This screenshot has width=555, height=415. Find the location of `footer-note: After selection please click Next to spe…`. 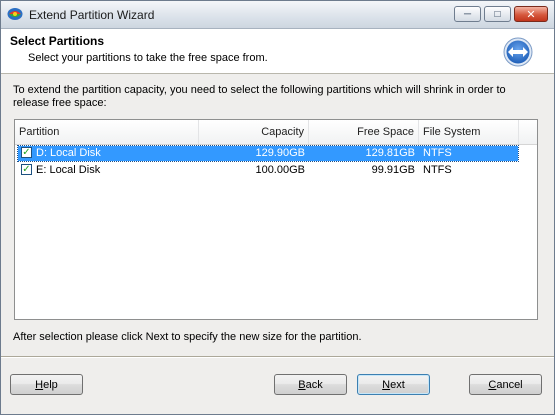

footer-note: After selection please click Next to spe… is located at coordinates (187, 337).